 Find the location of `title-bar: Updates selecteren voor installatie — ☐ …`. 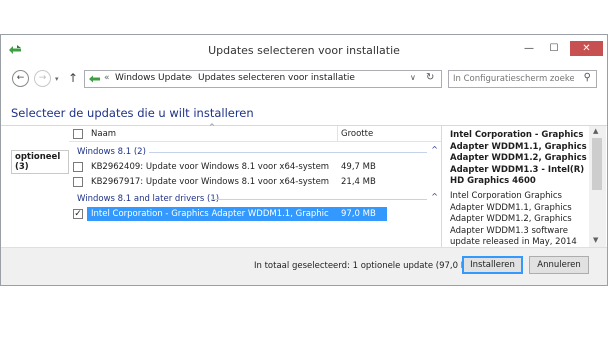

title-bar: Updates selecteren voor installatie — ☐ … is located at coordinates (304, 50).